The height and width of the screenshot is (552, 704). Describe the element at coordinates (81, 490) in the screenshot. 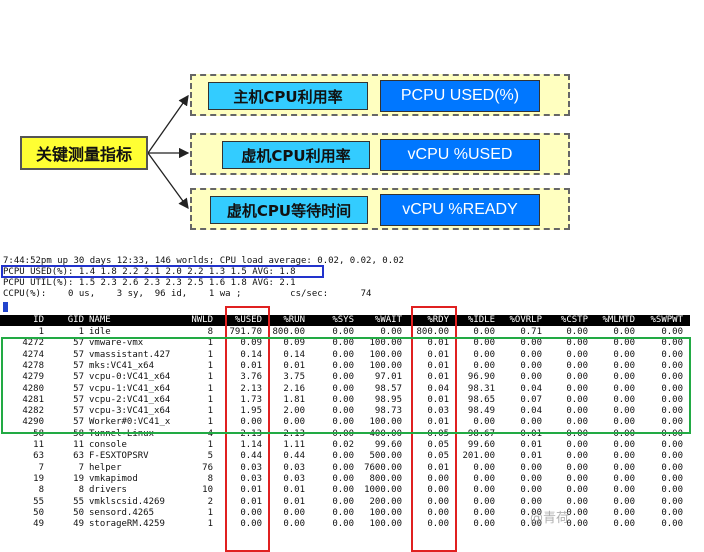

I see `cell-gid: 8` at that location.